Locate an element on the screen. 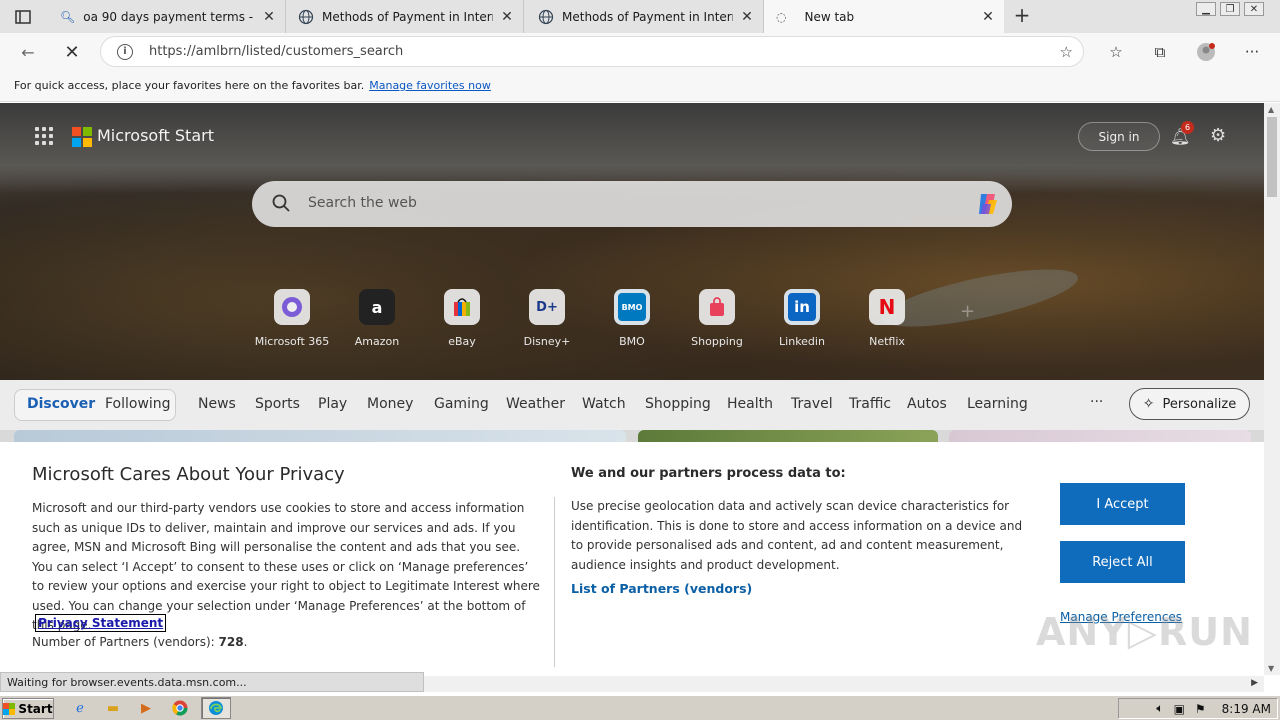 The image size is (1280, 720). search-placeholder: Search the web is located at coordinates (362, 203).